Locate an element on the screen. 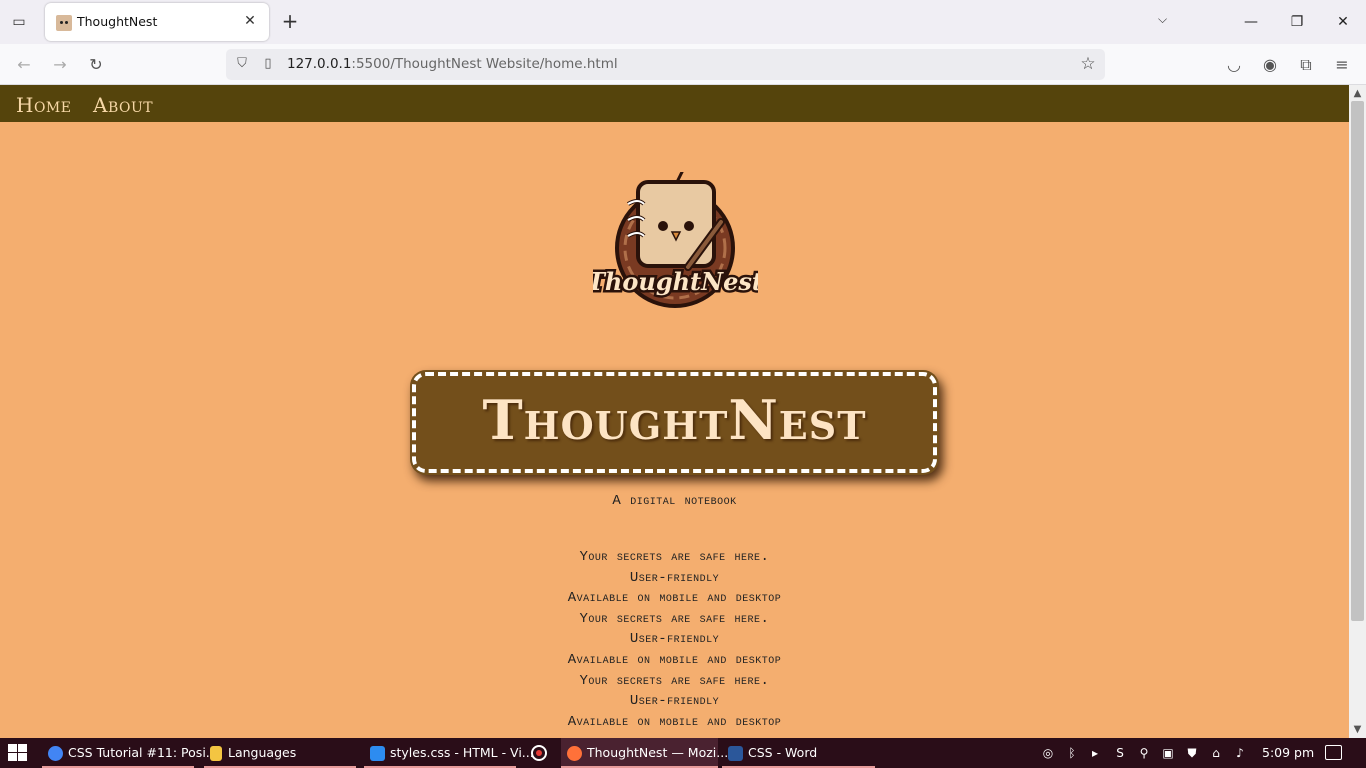 The height and width of the screenshot is (768, 1366). folder-icon is located at coordinates (216, 753).